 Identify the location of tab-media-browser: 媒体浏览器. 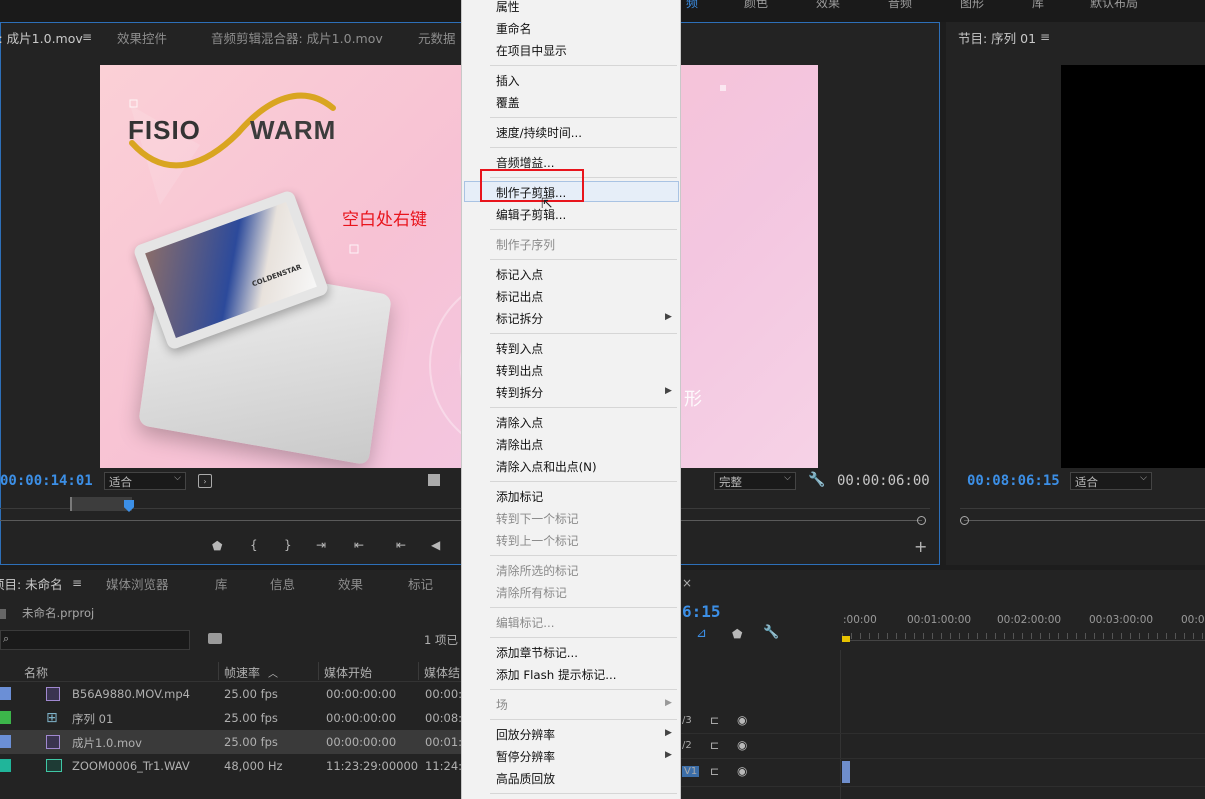
(137, 583).